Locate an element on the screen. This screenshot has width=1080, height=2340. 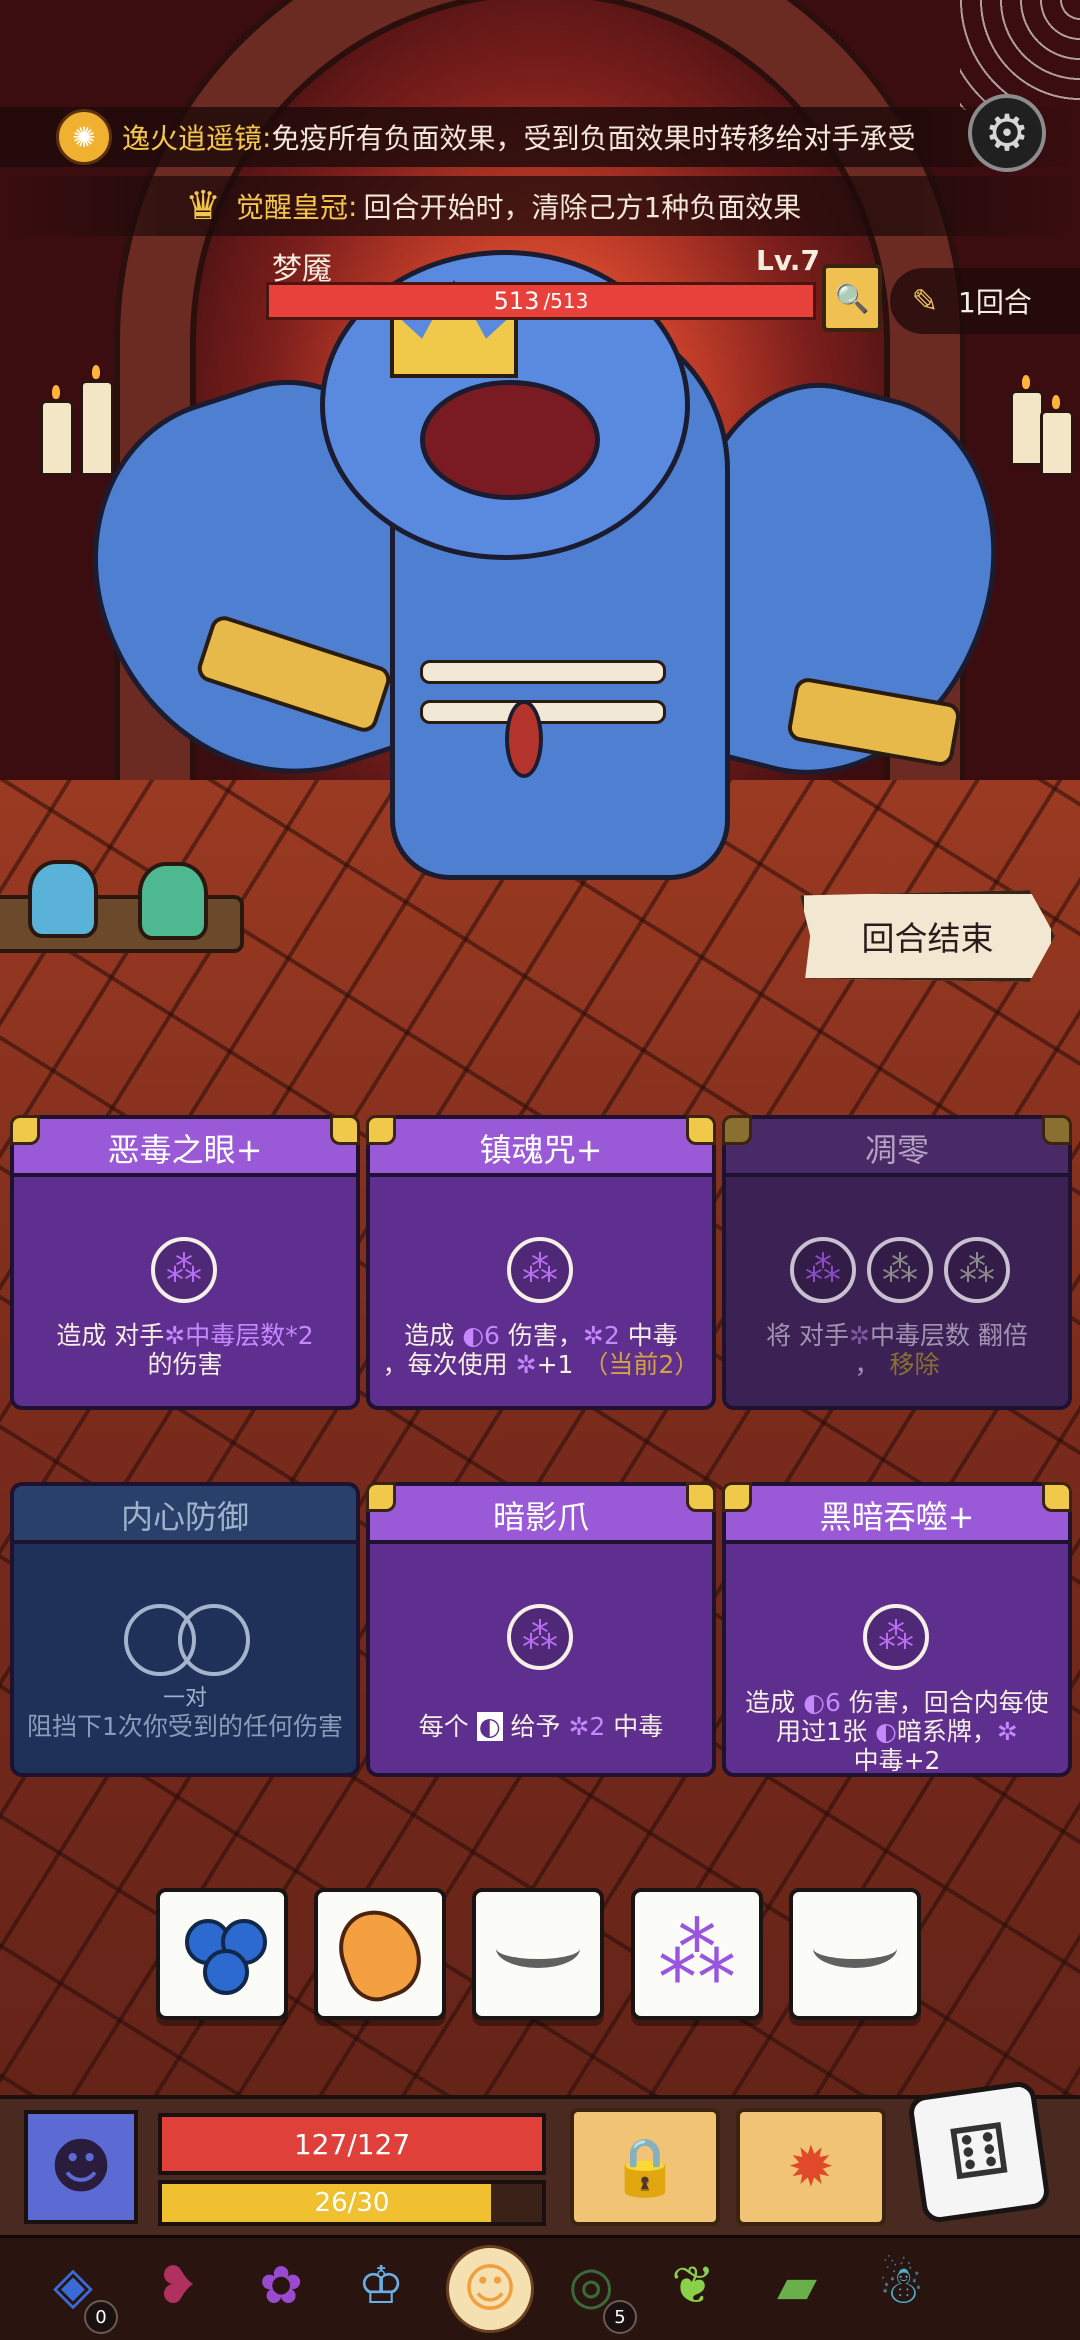
boss-hp-value: 513 is located at coordinates (516, 301).